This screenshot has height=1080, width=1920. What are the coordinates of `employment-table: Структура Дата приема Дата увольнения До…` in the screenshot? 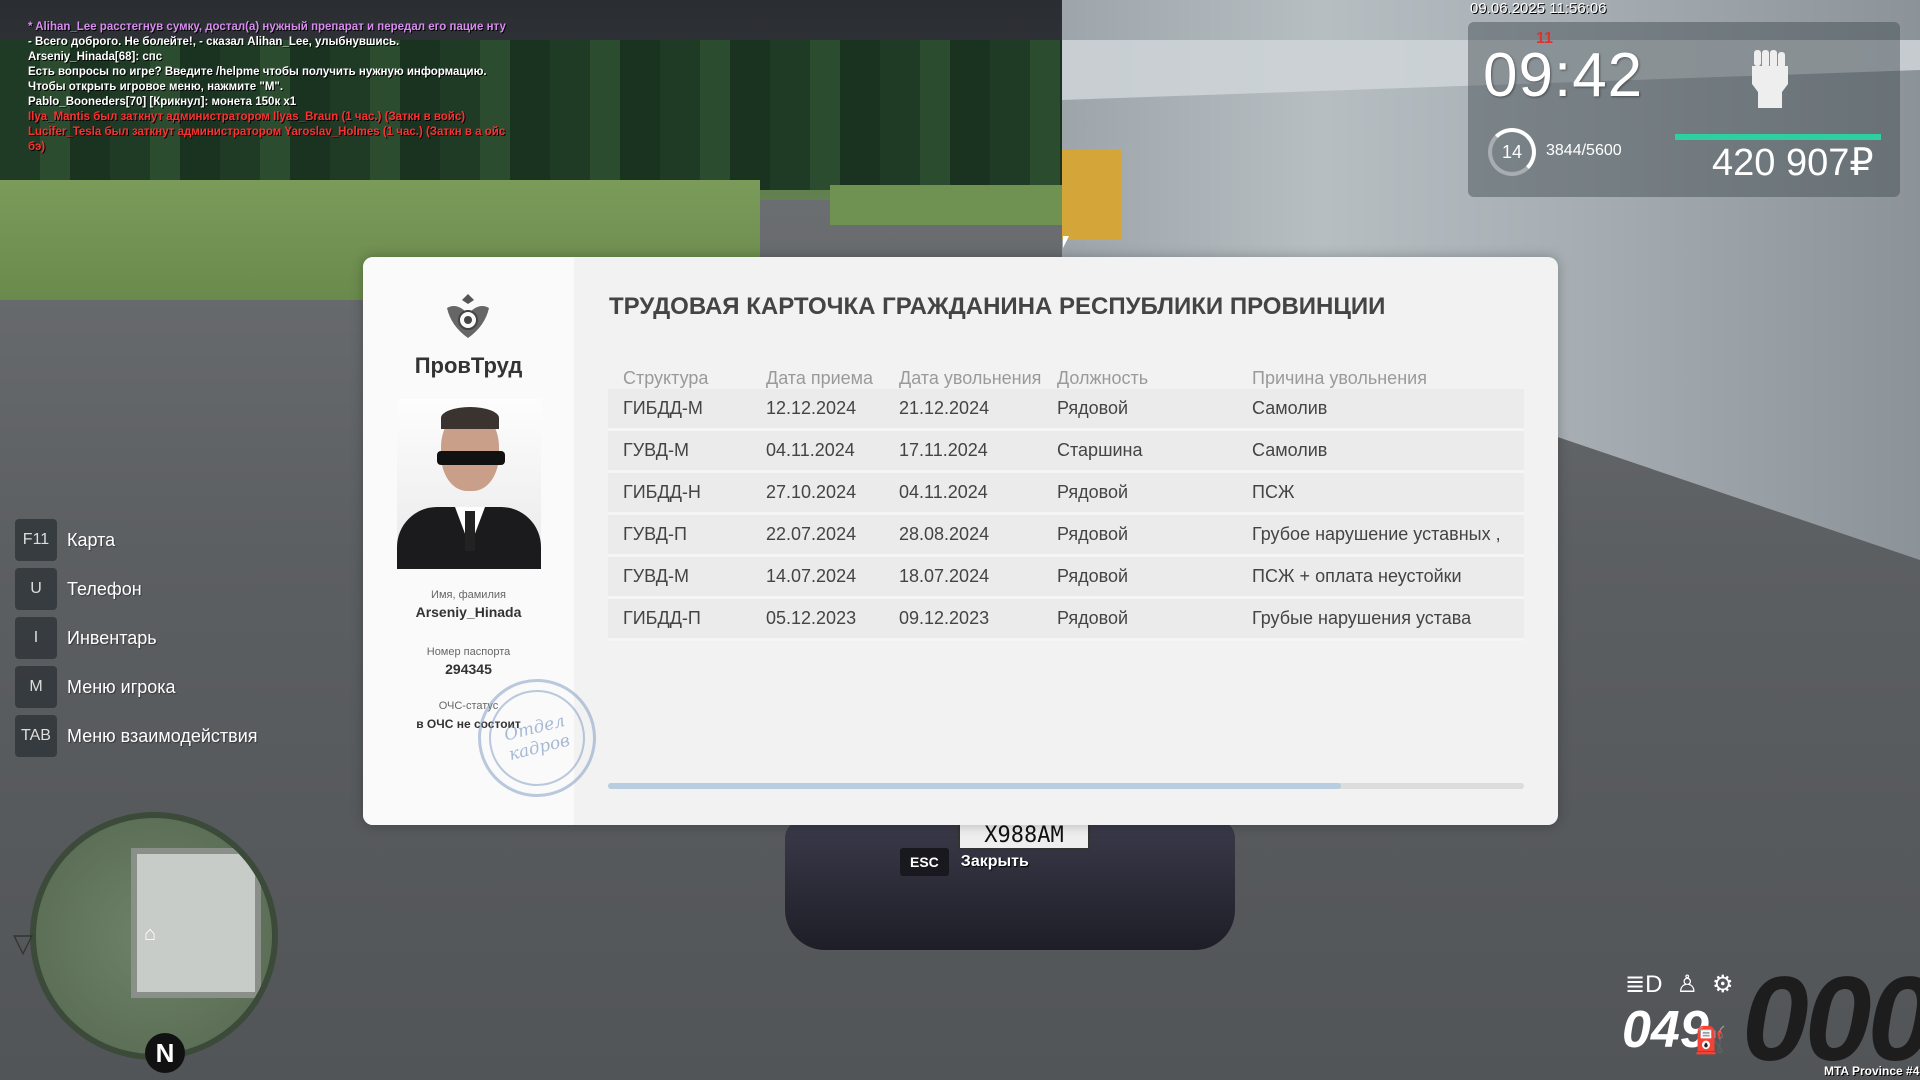 It's located at (1066, 499).